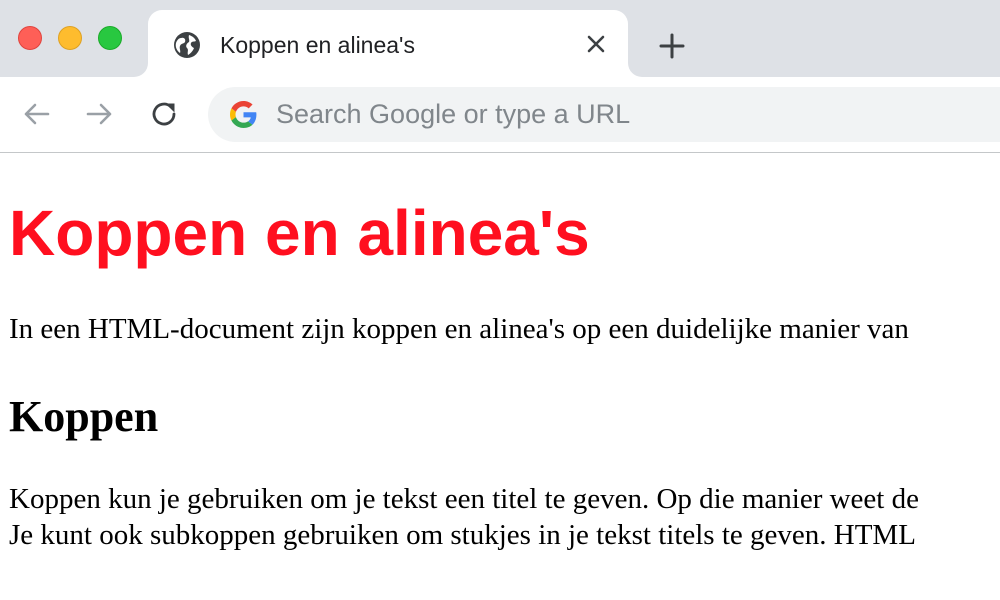  I want to click on arrow-right-icon, so click(100, 114).